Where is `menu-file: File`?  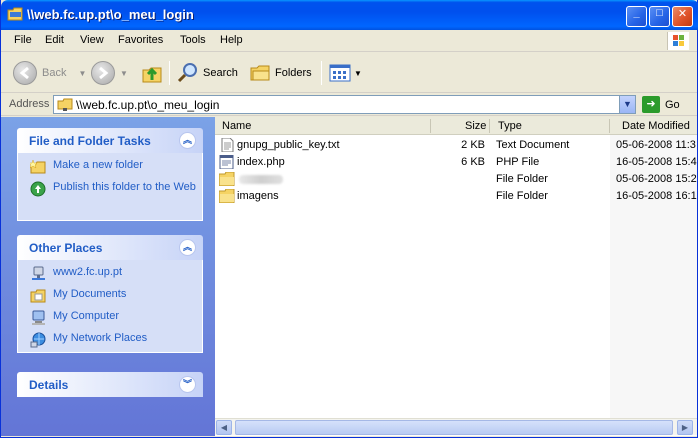
menu-file: File is located at coordinates (23, 40).